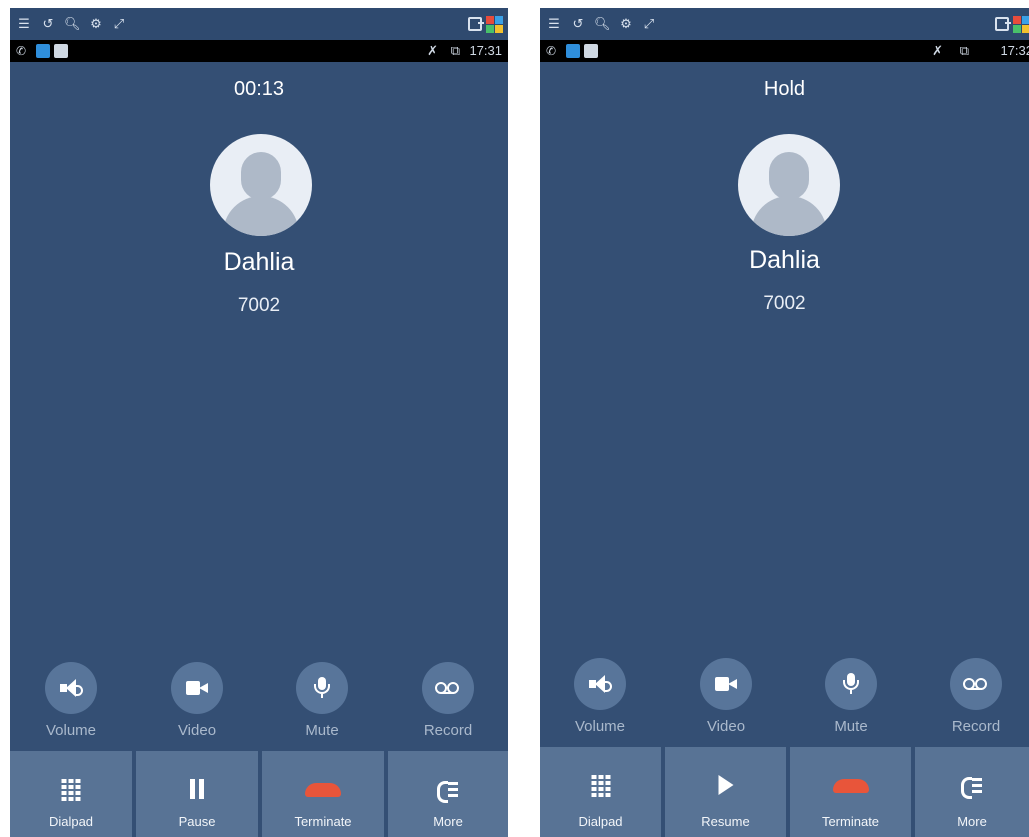 The width and height of the screenshot is (1029, 837). I want to click on status-bar: ✆ ✗ ⧉ 17:32, so click(784, 51).